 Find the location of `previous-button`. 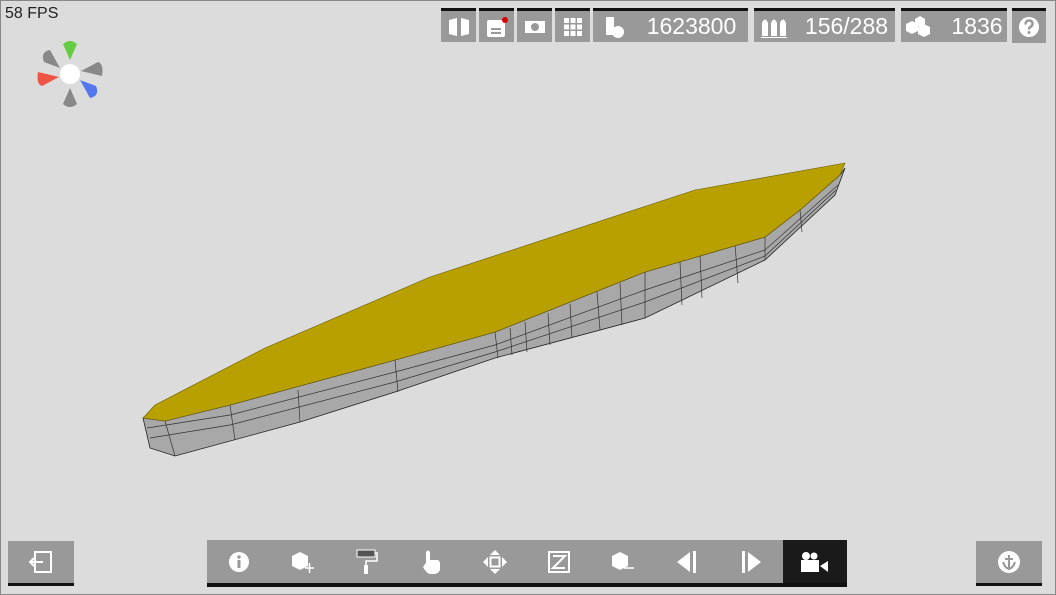

previous-button is located at coordinates (687, 561).